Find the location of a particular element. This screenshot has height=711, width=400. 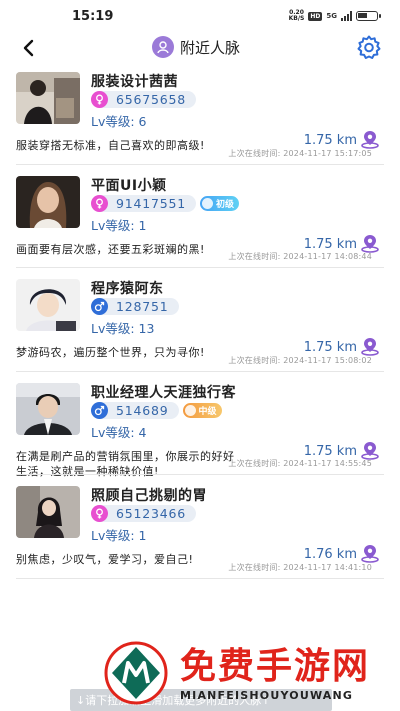

user-id-pill: 65675658 is located at coordinates (144, 99).